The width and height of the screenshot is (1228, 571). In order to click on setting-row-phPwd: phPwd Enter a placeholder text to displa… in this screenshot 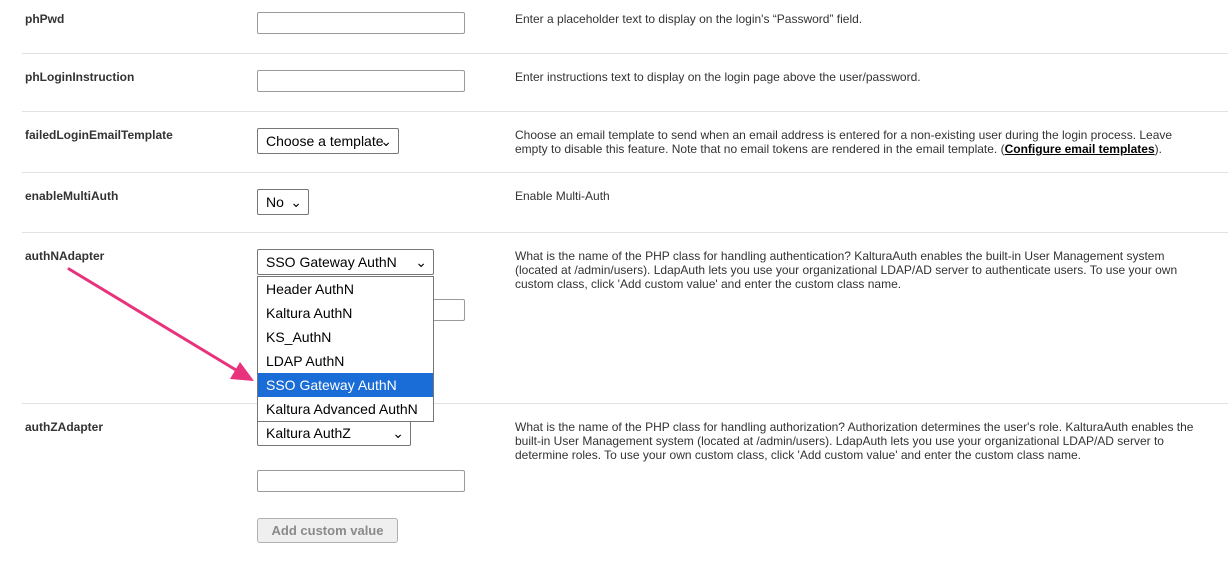, I will do `click(625, 26)`.